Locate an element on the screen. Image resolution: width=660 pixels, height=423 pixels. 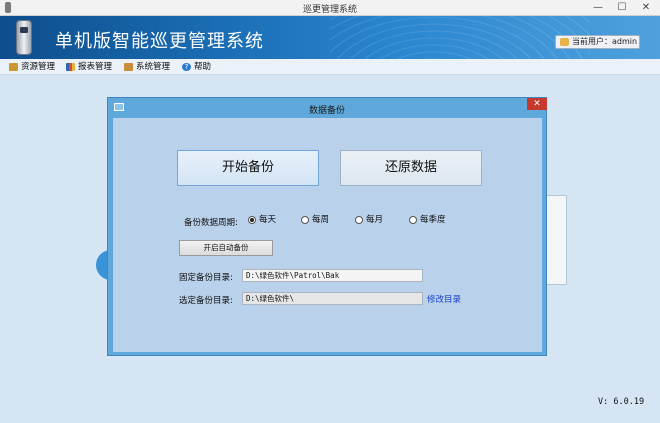
period-radio-weekly: 每周 is located at coordinates (315, 221).